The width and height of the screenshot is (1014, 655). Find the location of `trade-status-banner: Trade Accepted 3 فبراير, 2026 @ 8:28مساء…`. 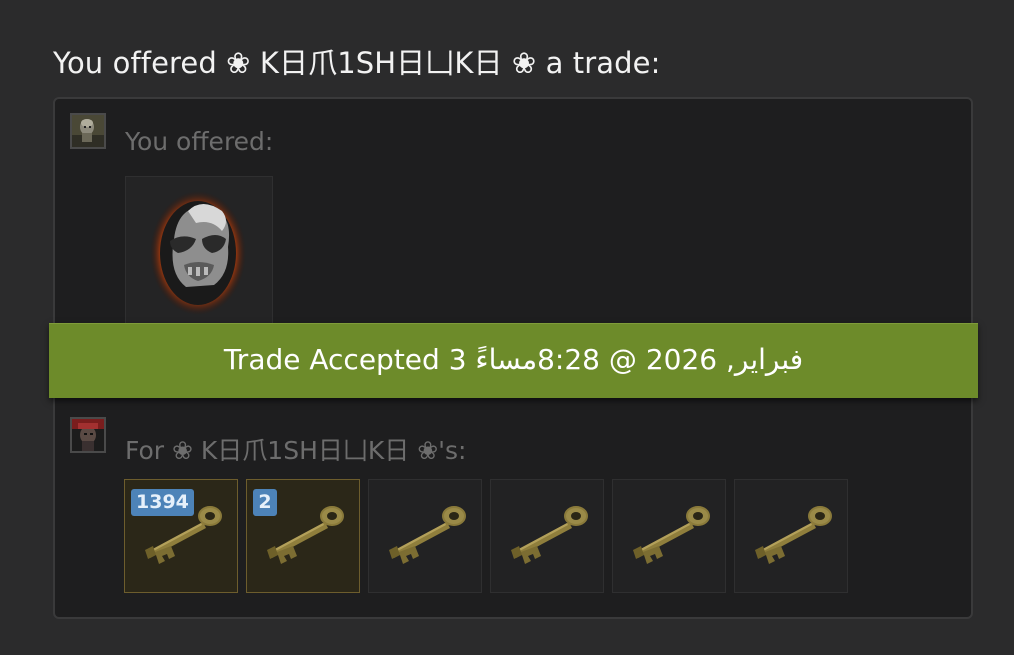

trade-status-banner: Trade Accepted 3 فبراير, 2026 @ 8:28مساء… is located at coordinates (513, 360).